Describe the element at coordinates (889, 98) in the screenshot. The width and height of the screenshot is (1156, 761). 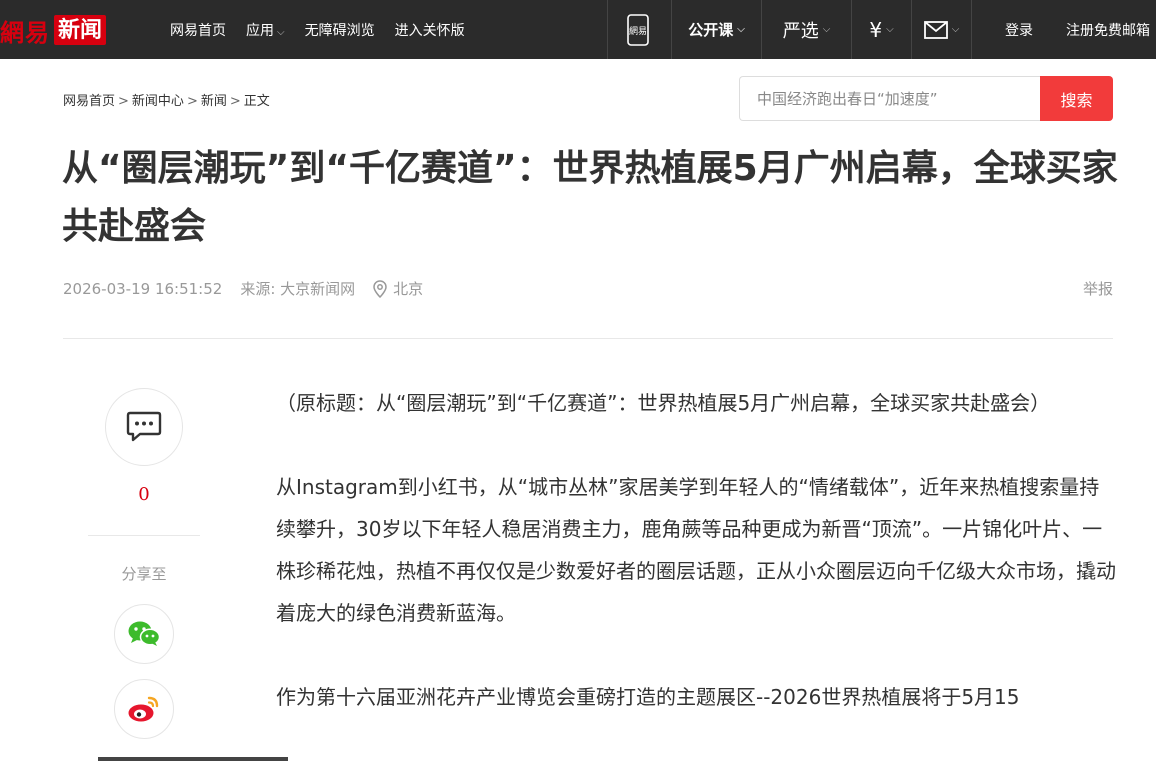
I see `search-input` at that location.